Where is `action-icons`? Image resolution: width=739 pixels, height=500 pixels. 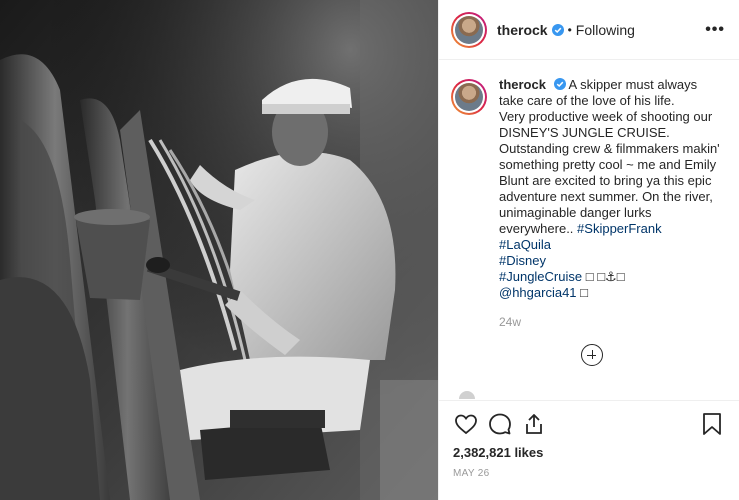 action-icons is located at coordinates (589, 424).